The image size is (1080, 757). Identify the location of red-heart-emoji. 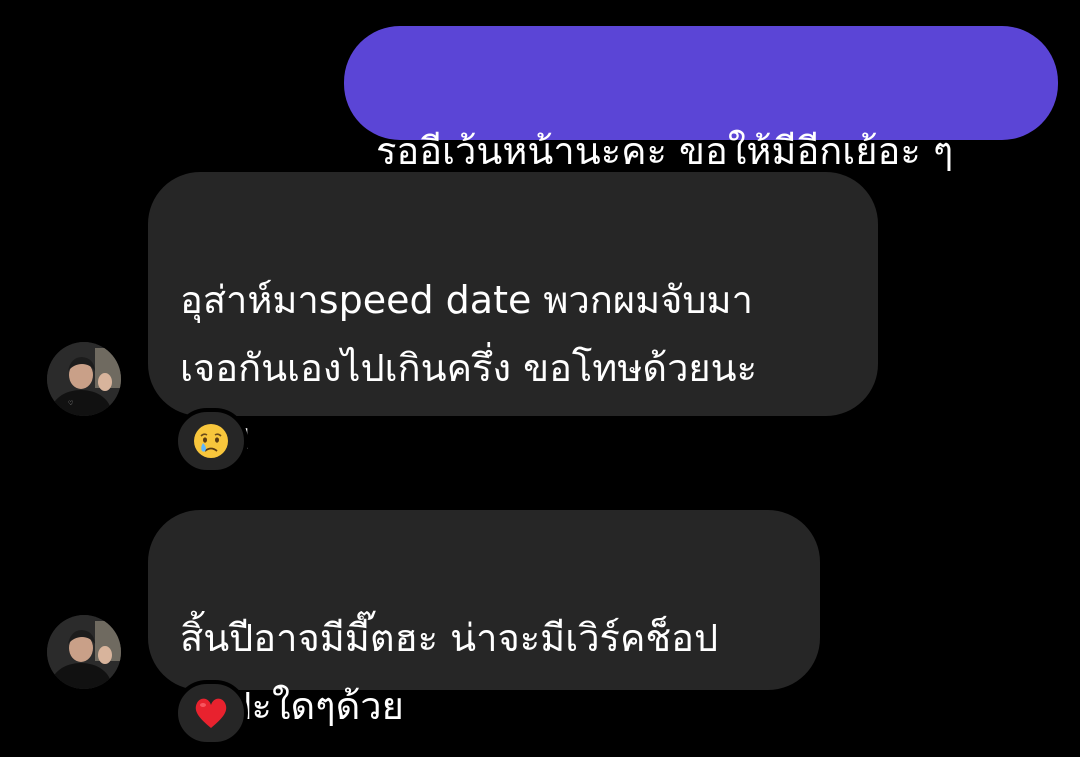
(211, 713).